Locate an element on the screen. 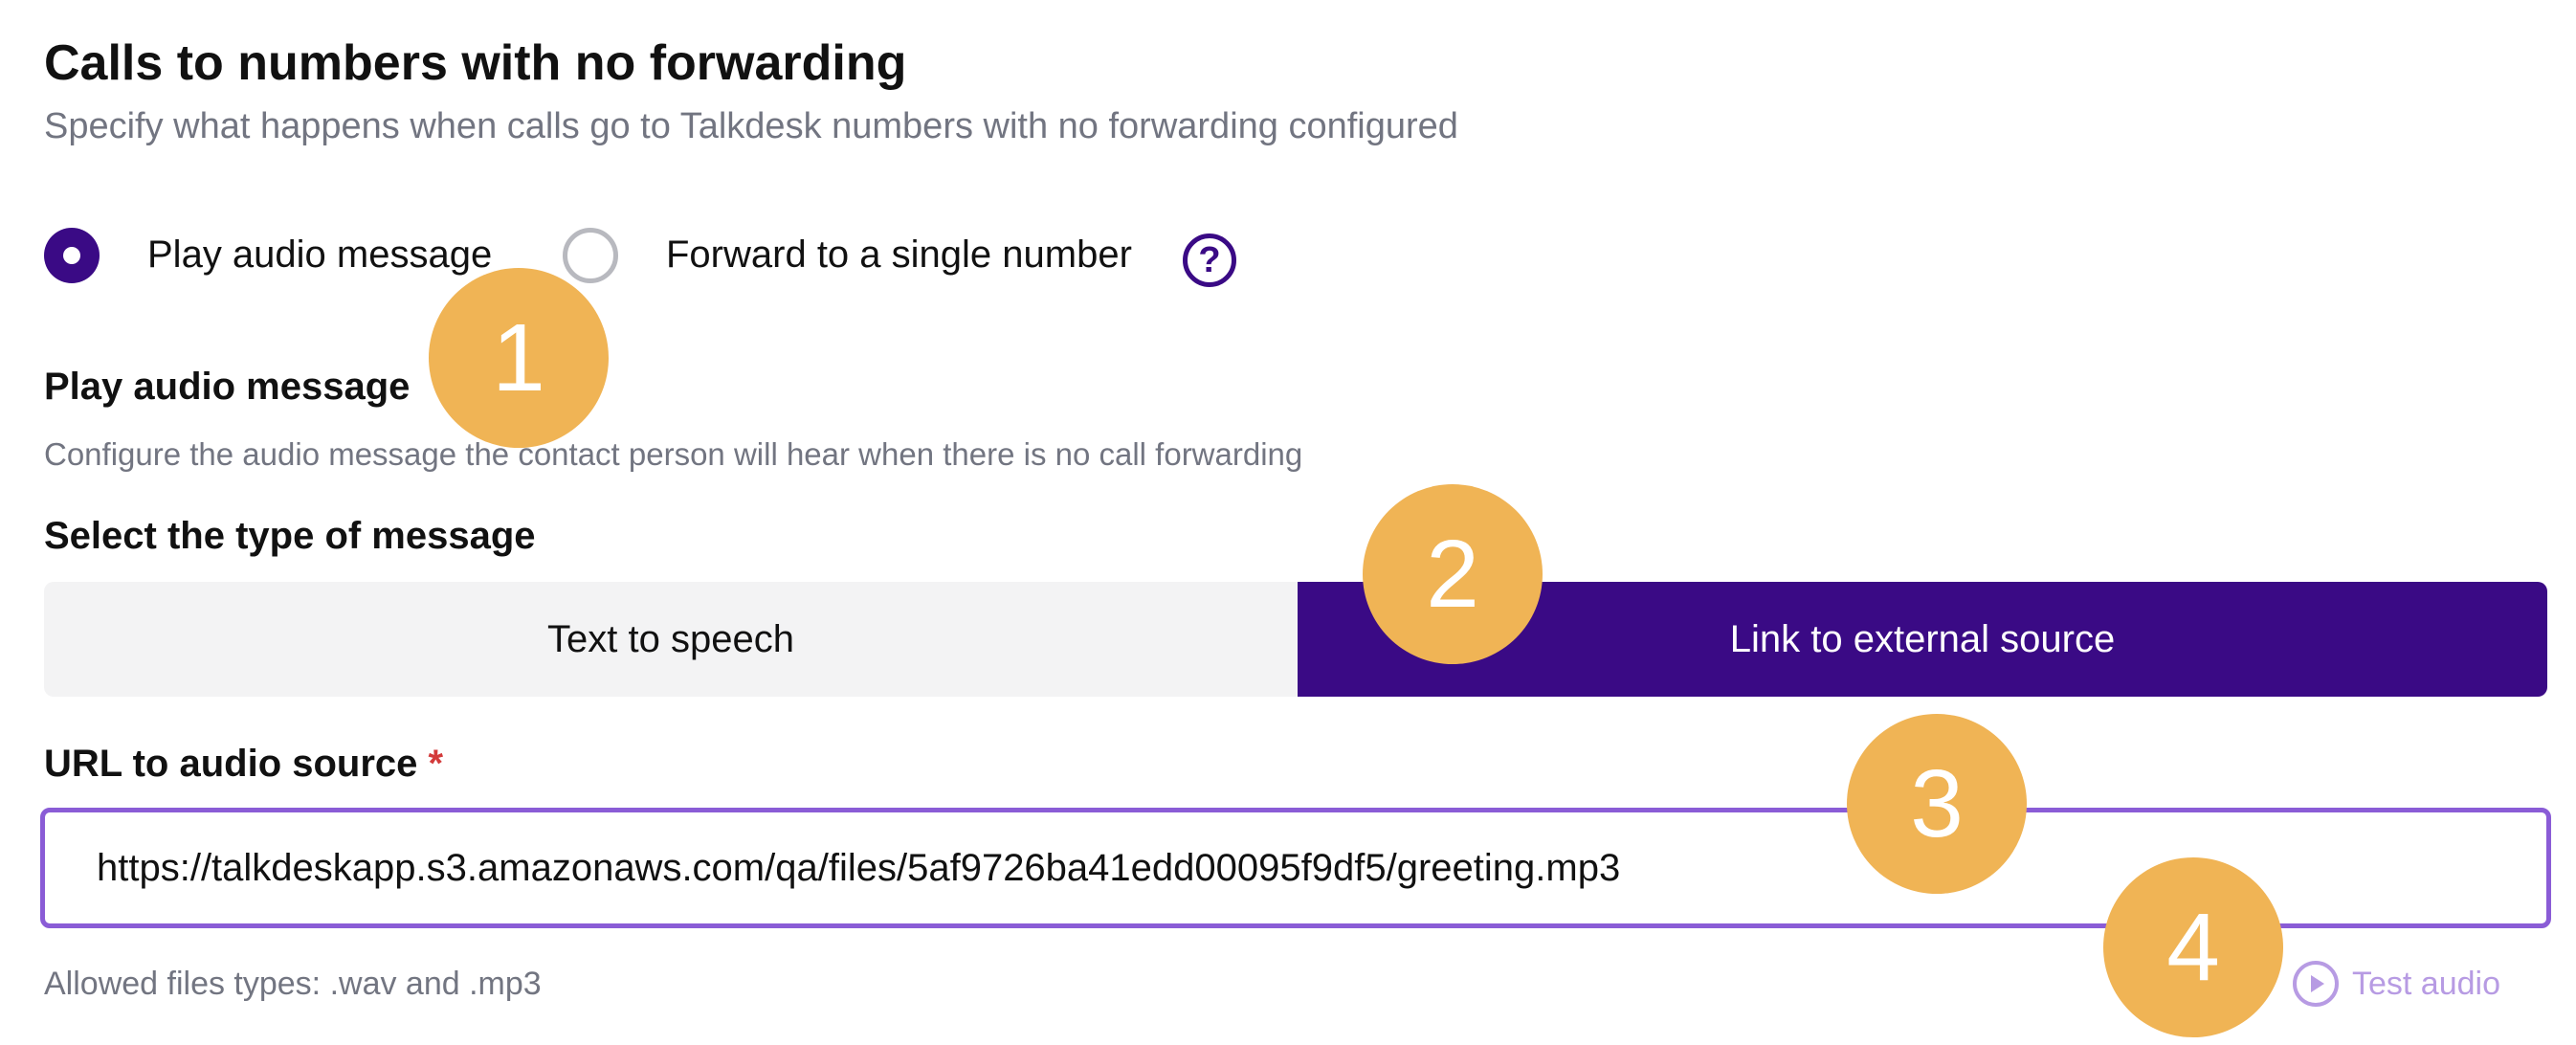  page-title: Calls to numbers with no forwarding is located at coordinates (475, 63).